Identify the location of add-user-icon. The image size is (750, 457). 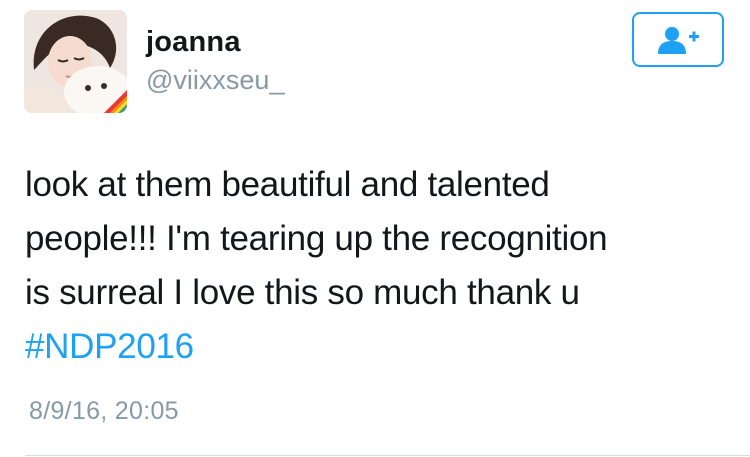
(678, 40).